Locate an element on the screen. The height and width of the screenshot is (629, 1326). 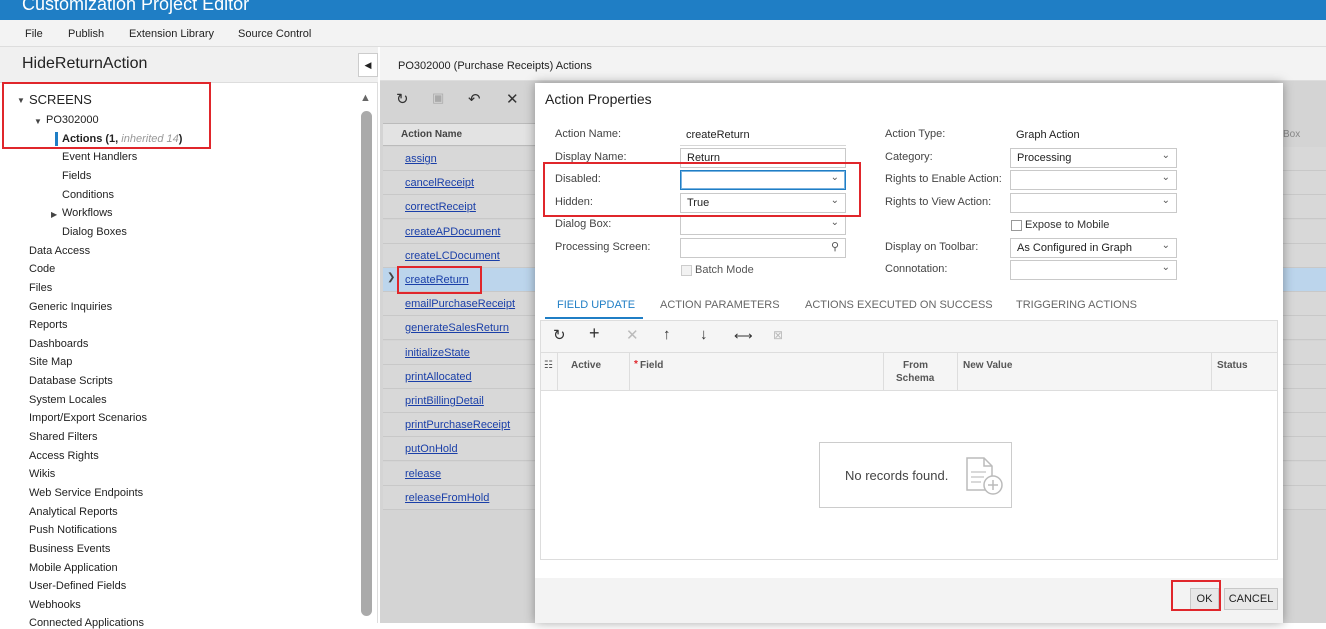
action-link: createLCDocument is located at coordinates (452, 256).